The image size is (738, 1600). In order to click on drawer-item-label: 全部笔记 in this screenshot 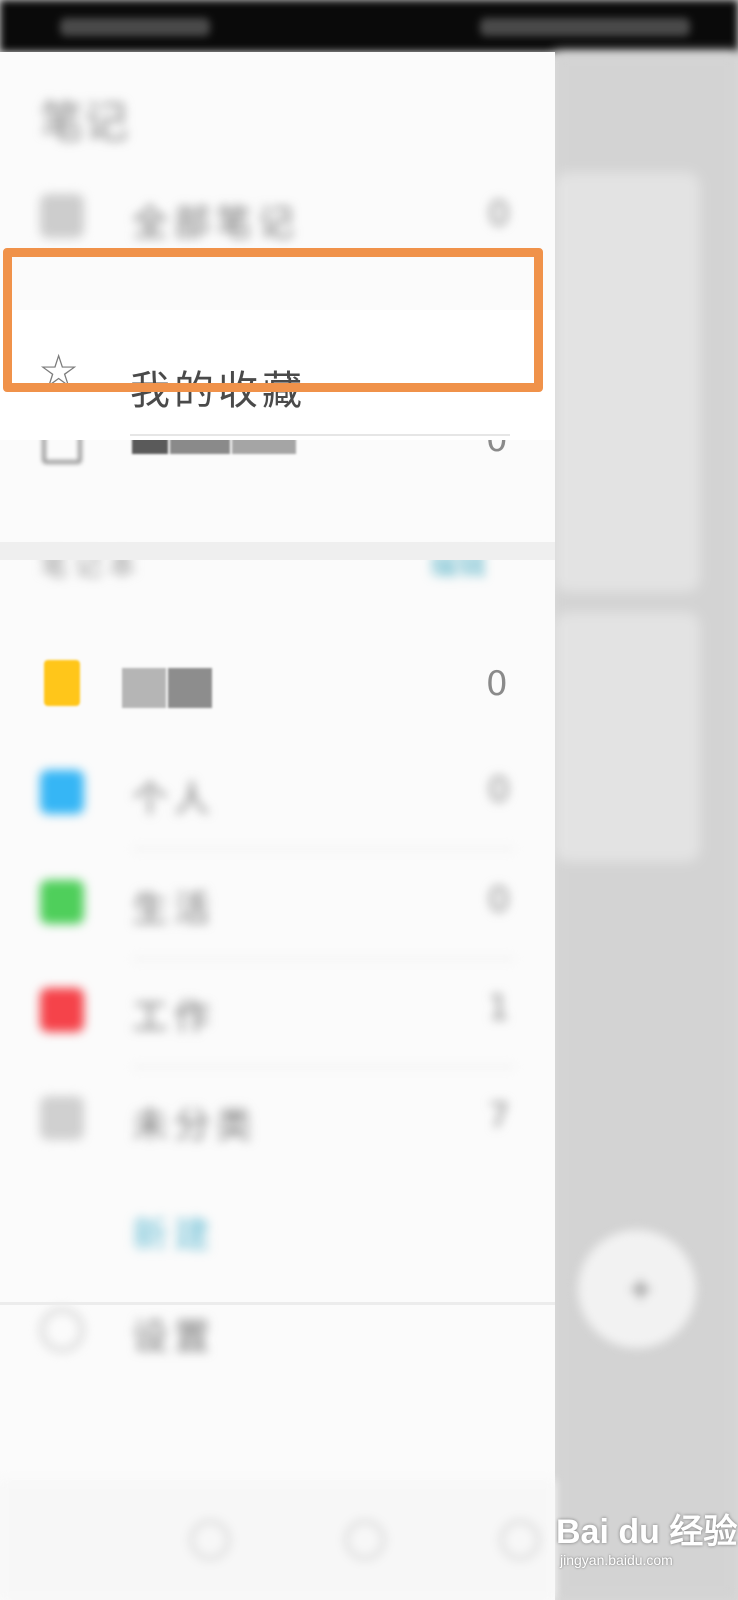, I will do `click(216, 223)`.